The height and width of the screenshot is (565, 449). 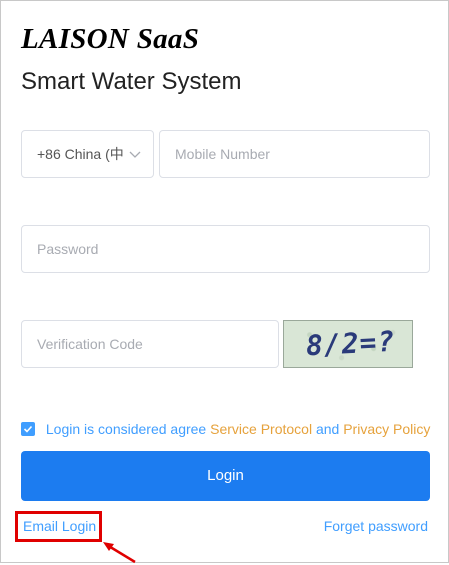 I want to click on captcha-text: 8/2=?, so click(x=351, y=343).